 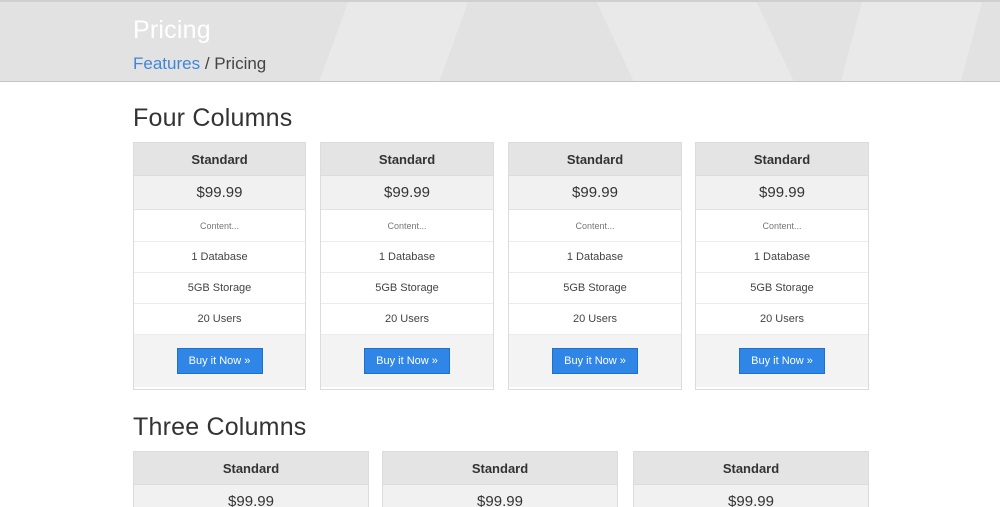 I want to click on page-title: Pricing, so click(x=172, y=30).